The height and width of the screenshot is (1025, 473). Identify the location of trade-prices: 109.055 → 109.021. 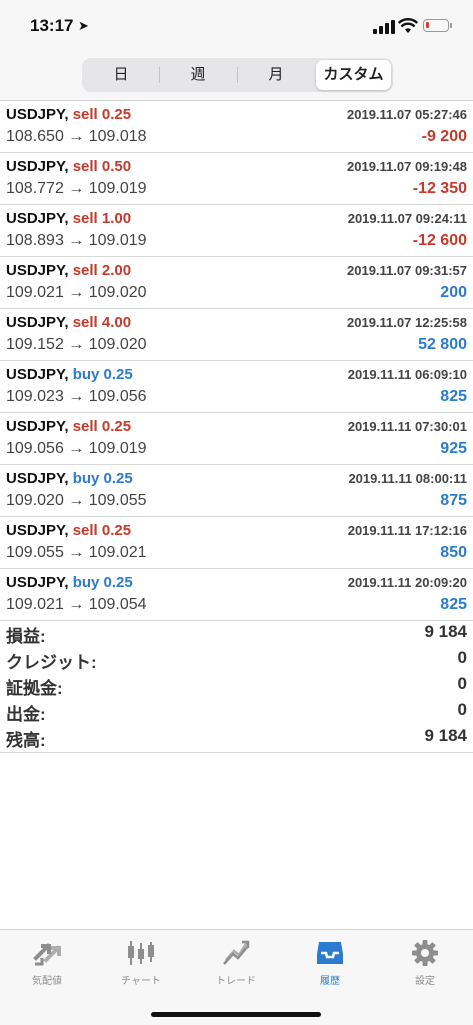
(76, 552).